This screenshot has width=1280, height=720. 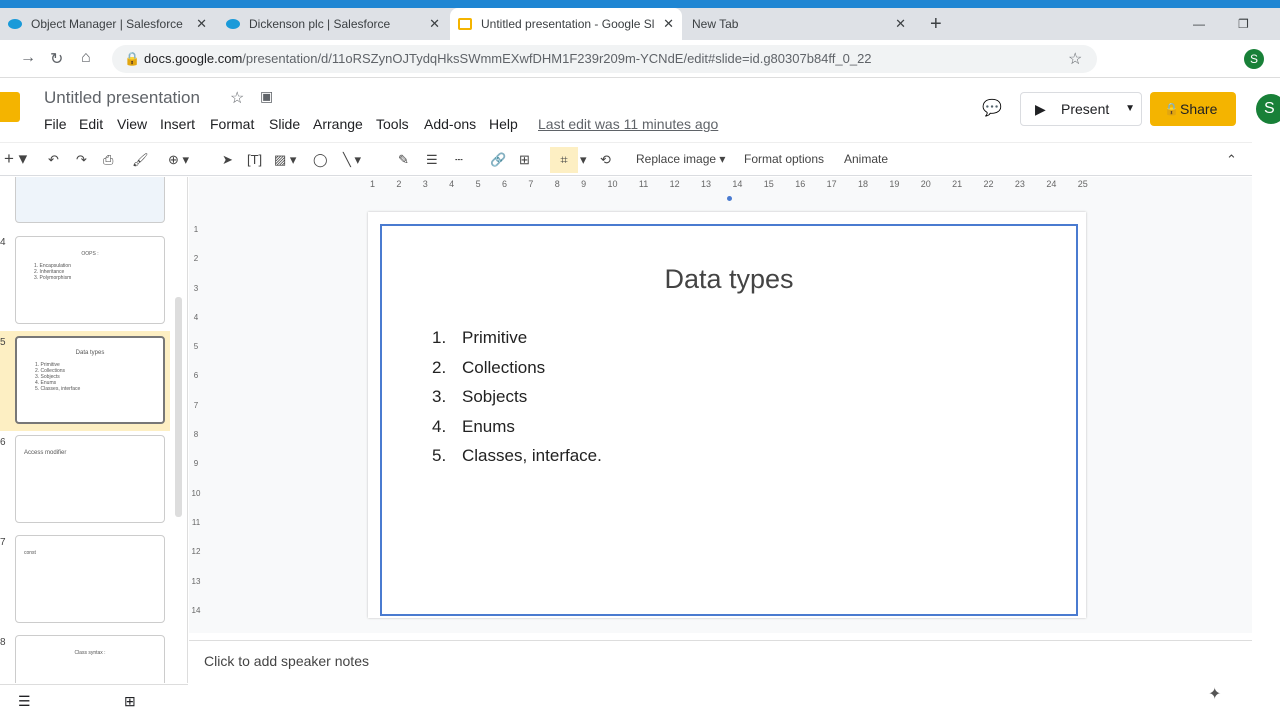 I want to click on select-icon: ➤, so click(x=227, y=160).